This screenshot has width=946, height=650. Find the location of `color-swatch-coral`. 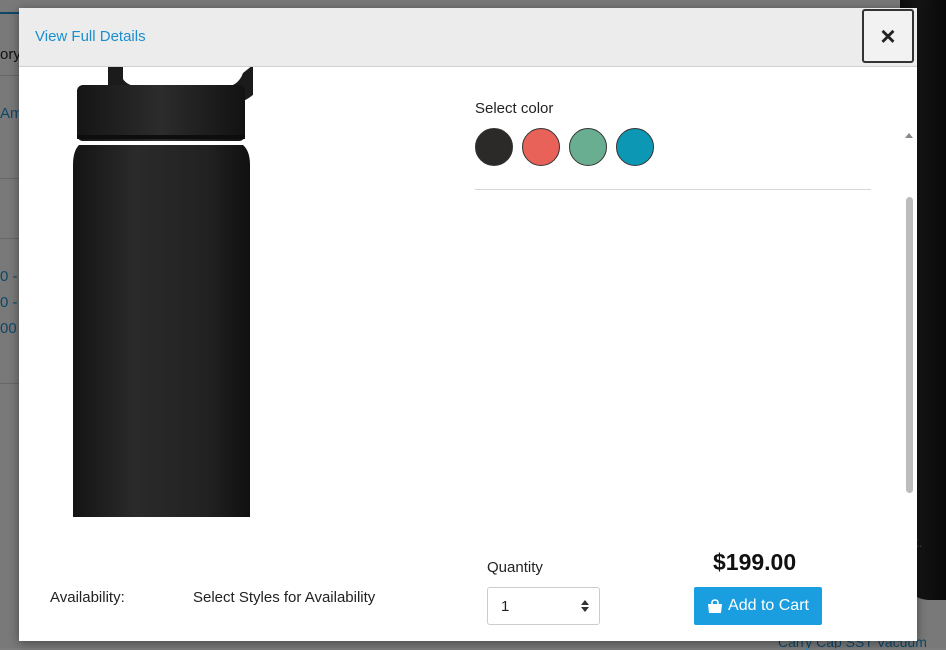

color-swatch-coral is located at coordinates (541, 147).